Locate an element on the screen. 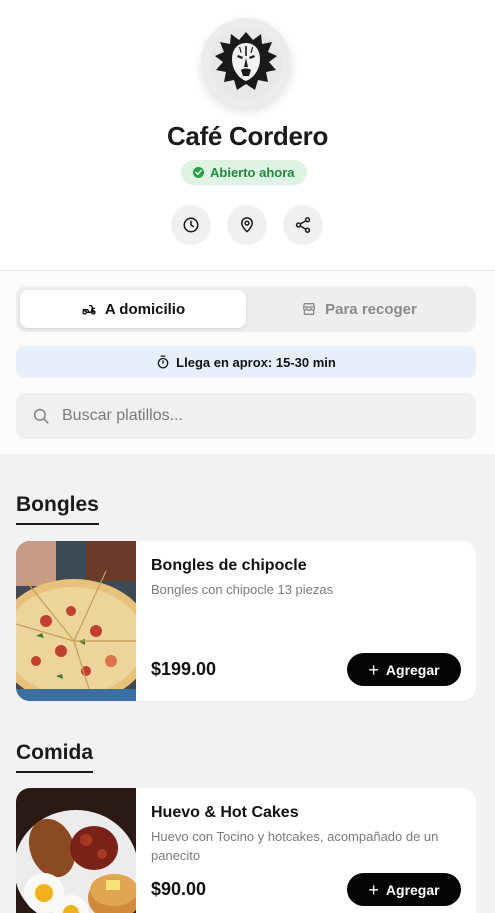  section-title-comida: Comida is located at coordinates (55, 757).